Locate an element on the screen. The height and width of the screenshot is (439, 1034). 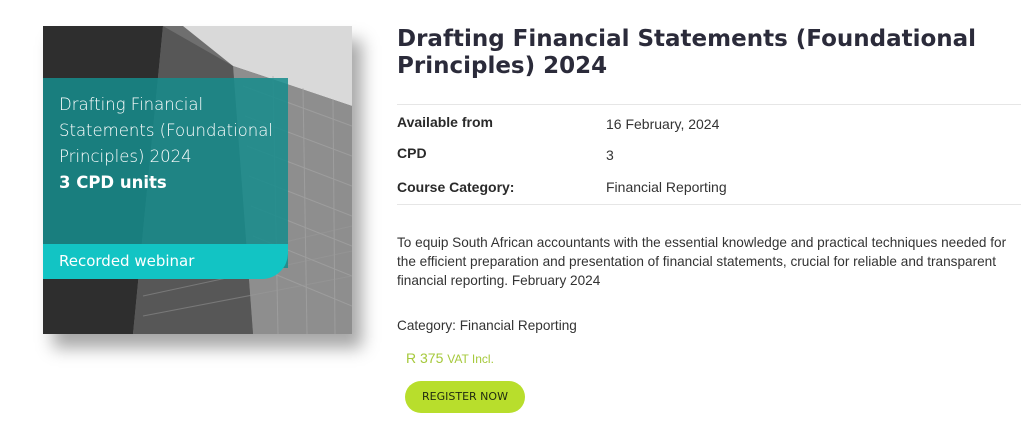
detail-value: 3 is located at coordinates (610, 155).